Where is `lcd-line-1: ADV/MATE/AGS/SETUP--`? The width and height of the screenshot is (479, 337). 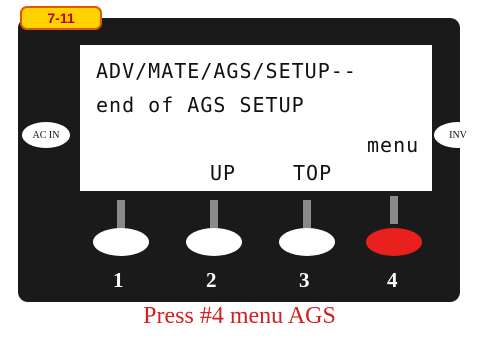 lcd-line-1: ADV/MATE/AGS/SETUP-- is located at coordinates (226, 71).